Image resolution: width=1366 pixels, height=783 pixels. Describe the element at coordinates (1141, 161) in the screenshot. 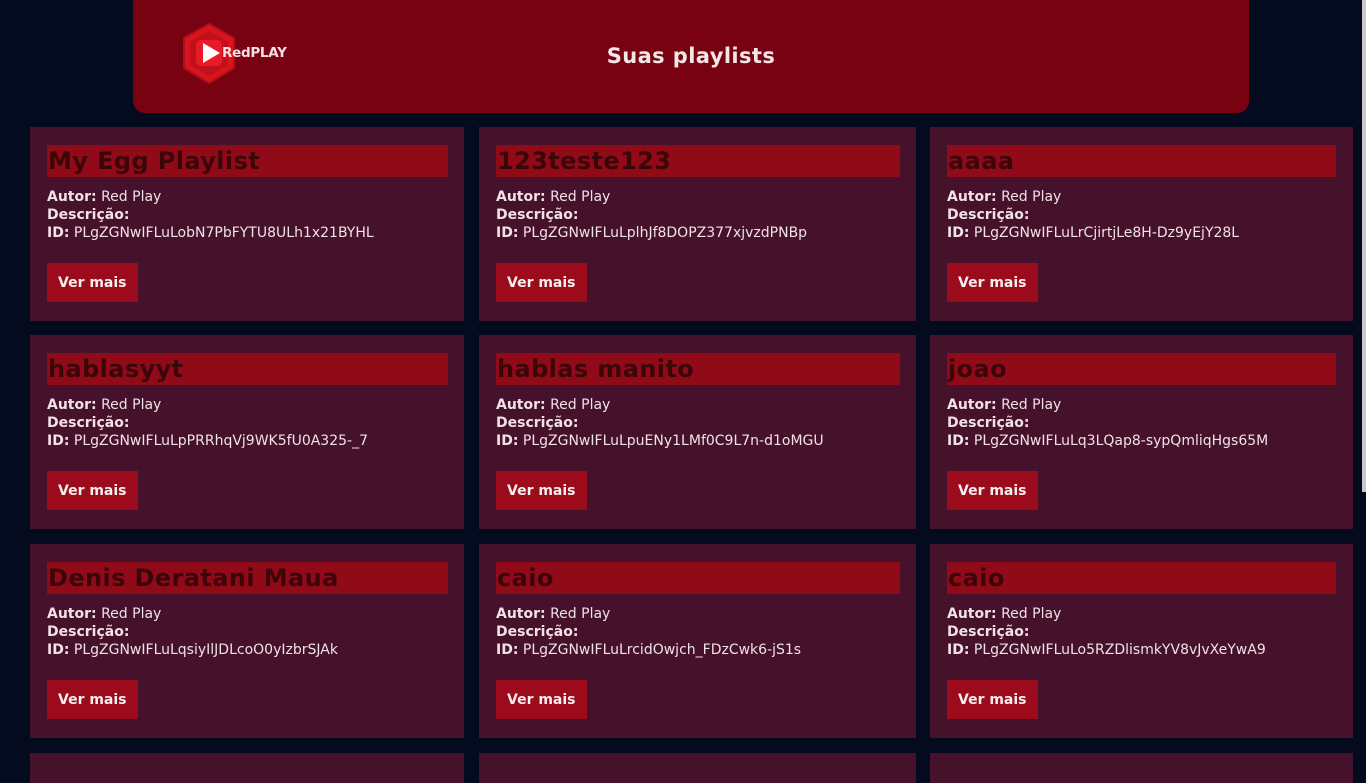

I see `playlist-title: aaaa` at that location.